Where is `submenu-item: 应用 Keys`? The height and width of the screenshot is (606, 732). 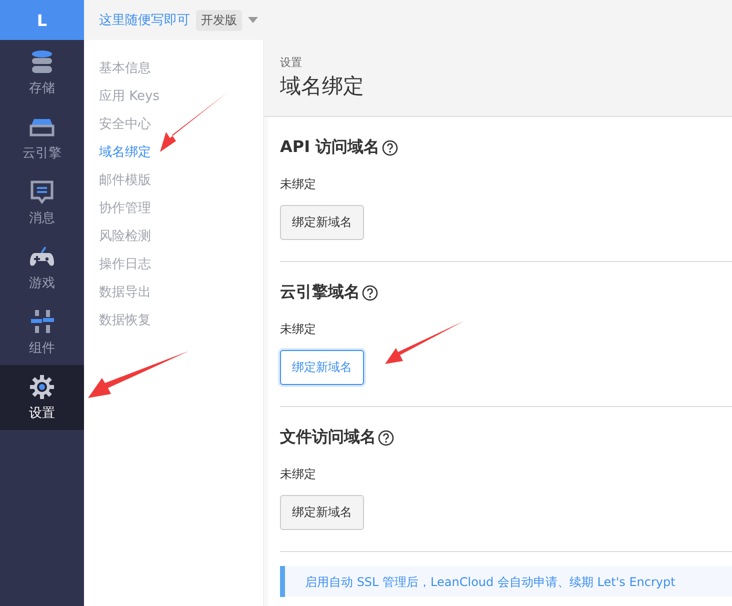 submenu-item: 应用 Keys is located at coordinates (181, 100).